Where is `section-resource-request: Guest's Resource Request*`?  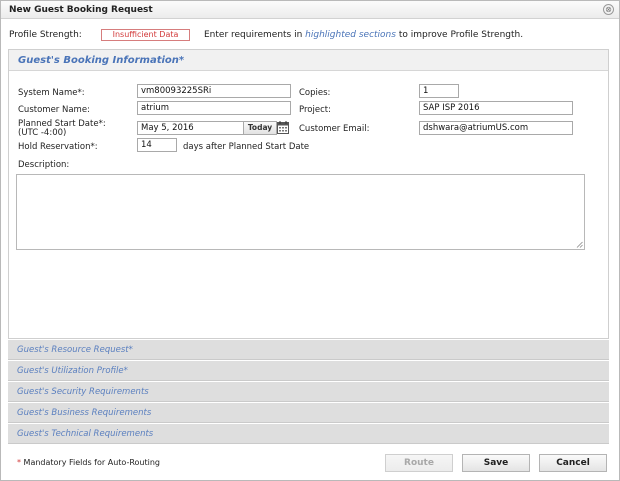
section-resource-request: Guest's Resource Request* is located at coordinates (308, 350).